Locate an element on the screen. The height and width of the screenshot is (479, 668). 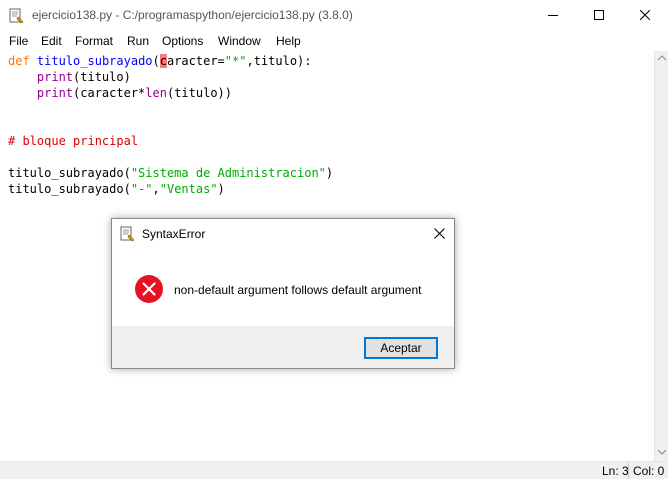
maximize-button is located at coordinates (599, 15).